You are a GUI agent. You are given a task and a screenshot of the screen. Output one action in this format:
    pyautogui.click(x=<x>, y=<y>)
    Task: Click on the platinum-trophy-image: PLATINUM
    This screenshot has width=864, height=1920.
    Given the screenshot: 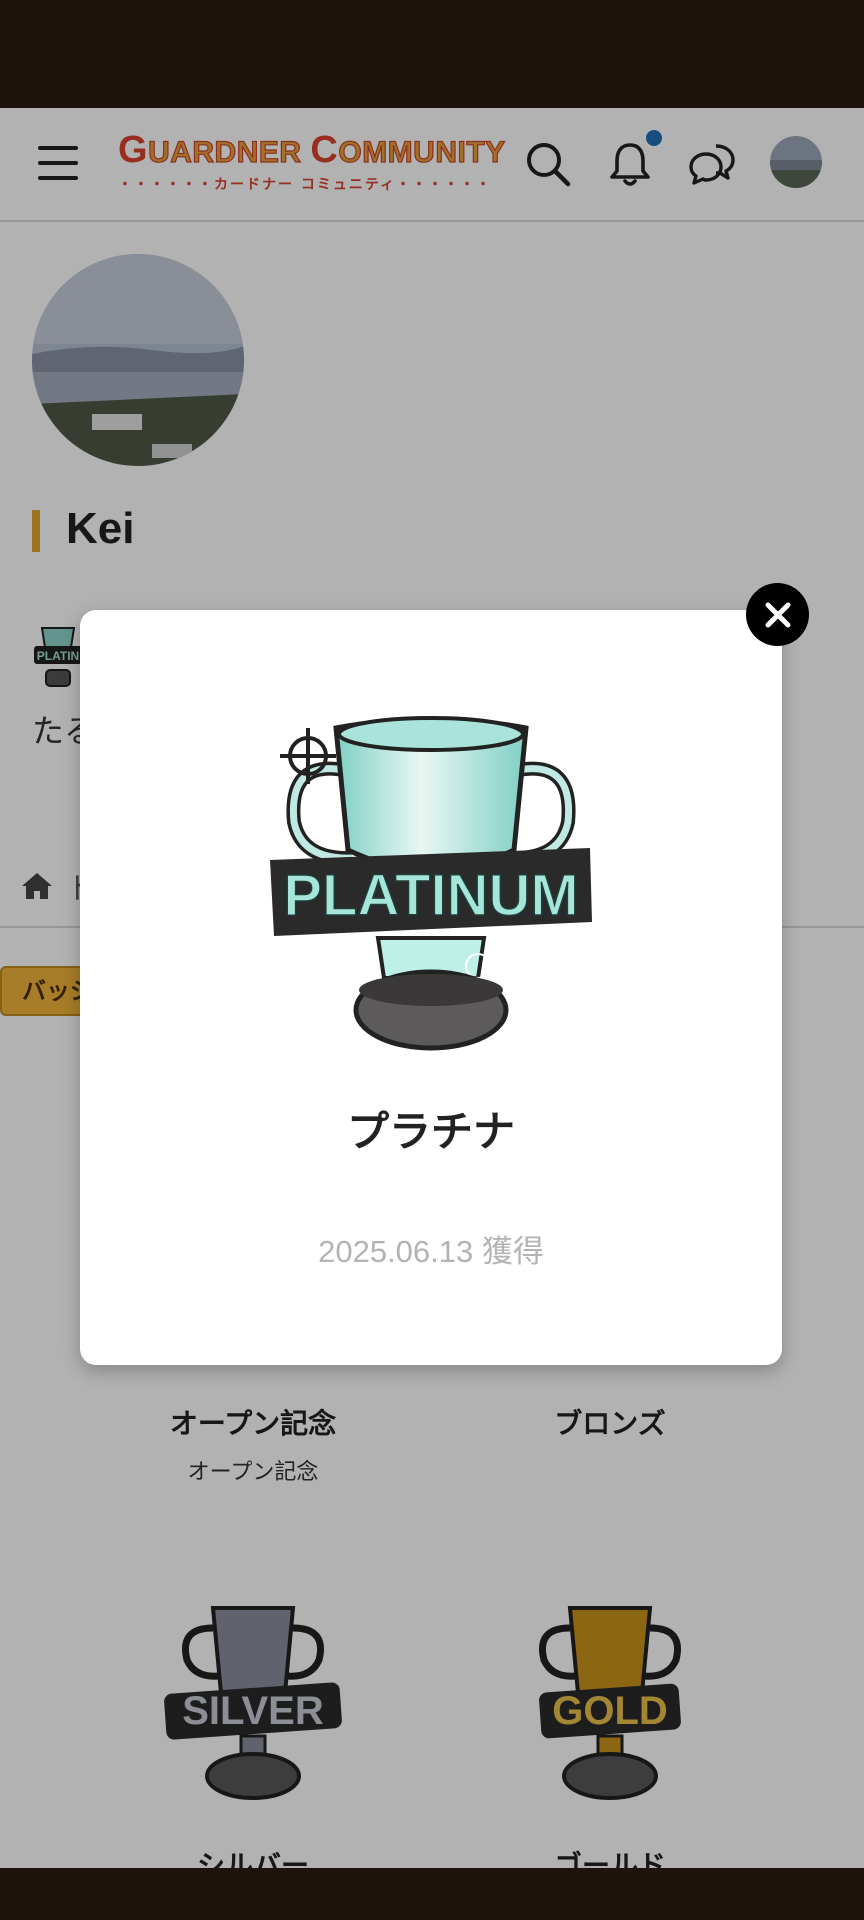 What is the action you would take?
    pyautogui.click(x=431, y=883)
    